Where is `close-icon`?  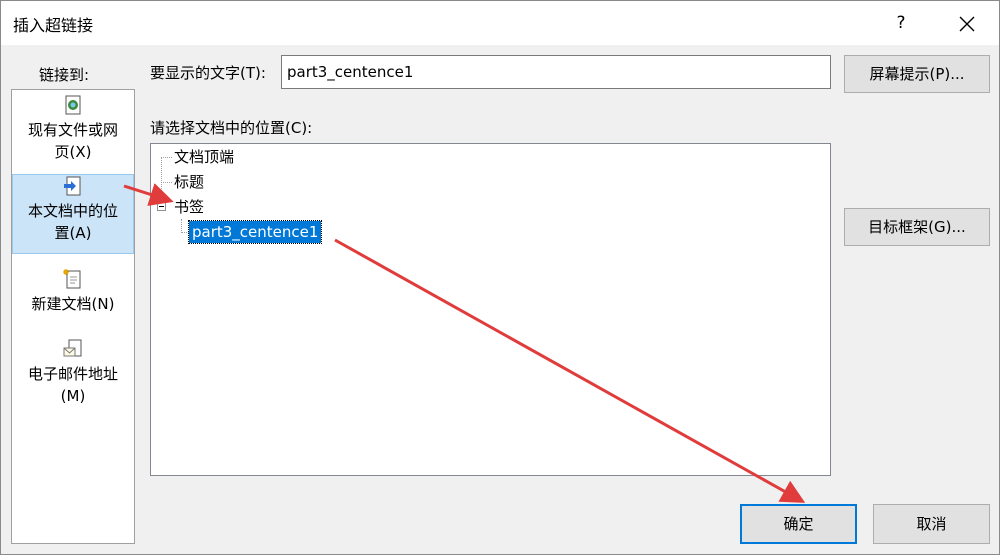 close-icon is located at coordinates (967, 23).